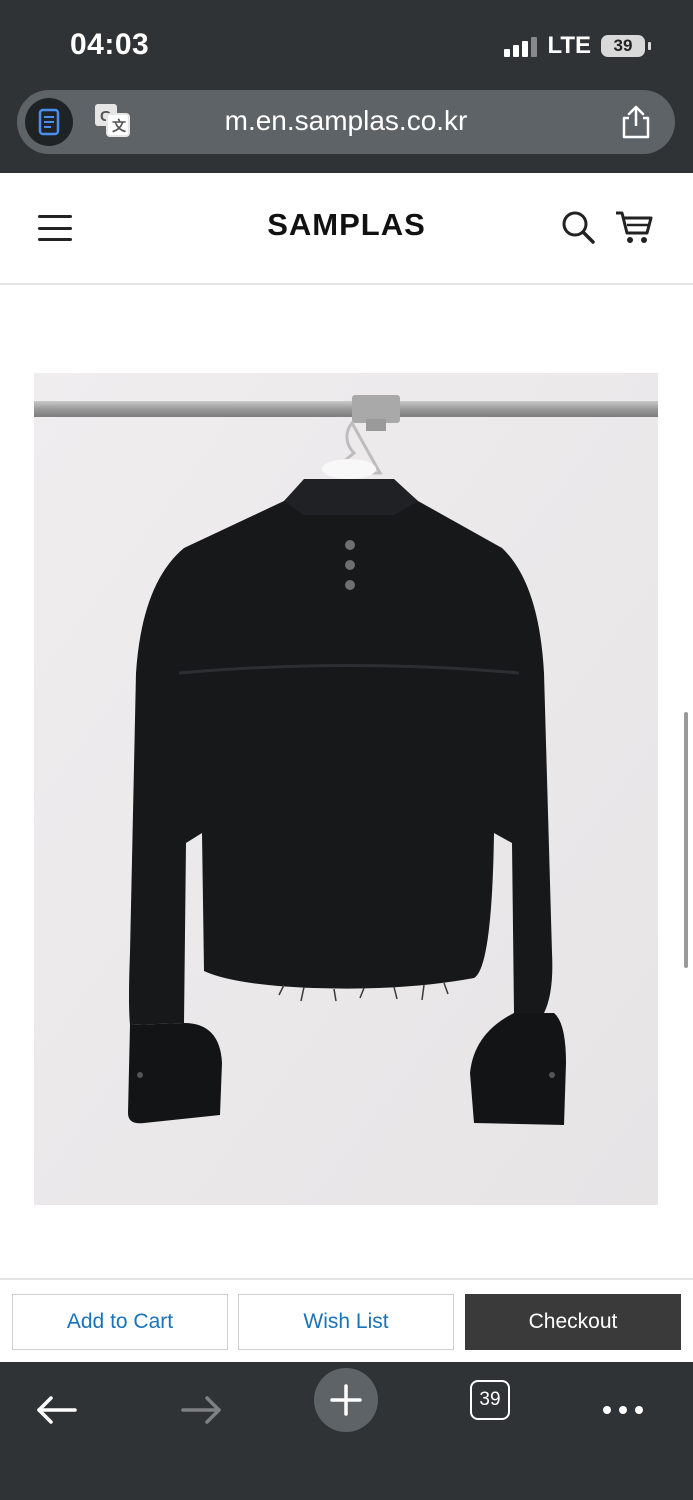 The height and width of the screenshot is (1500, 693). Describe the element at coordinates (346, 86) in the screenshot. I see `browser-top-chrome: 04:03 LTE 39 G 文 m.en.samplas.co.kr` at that location.